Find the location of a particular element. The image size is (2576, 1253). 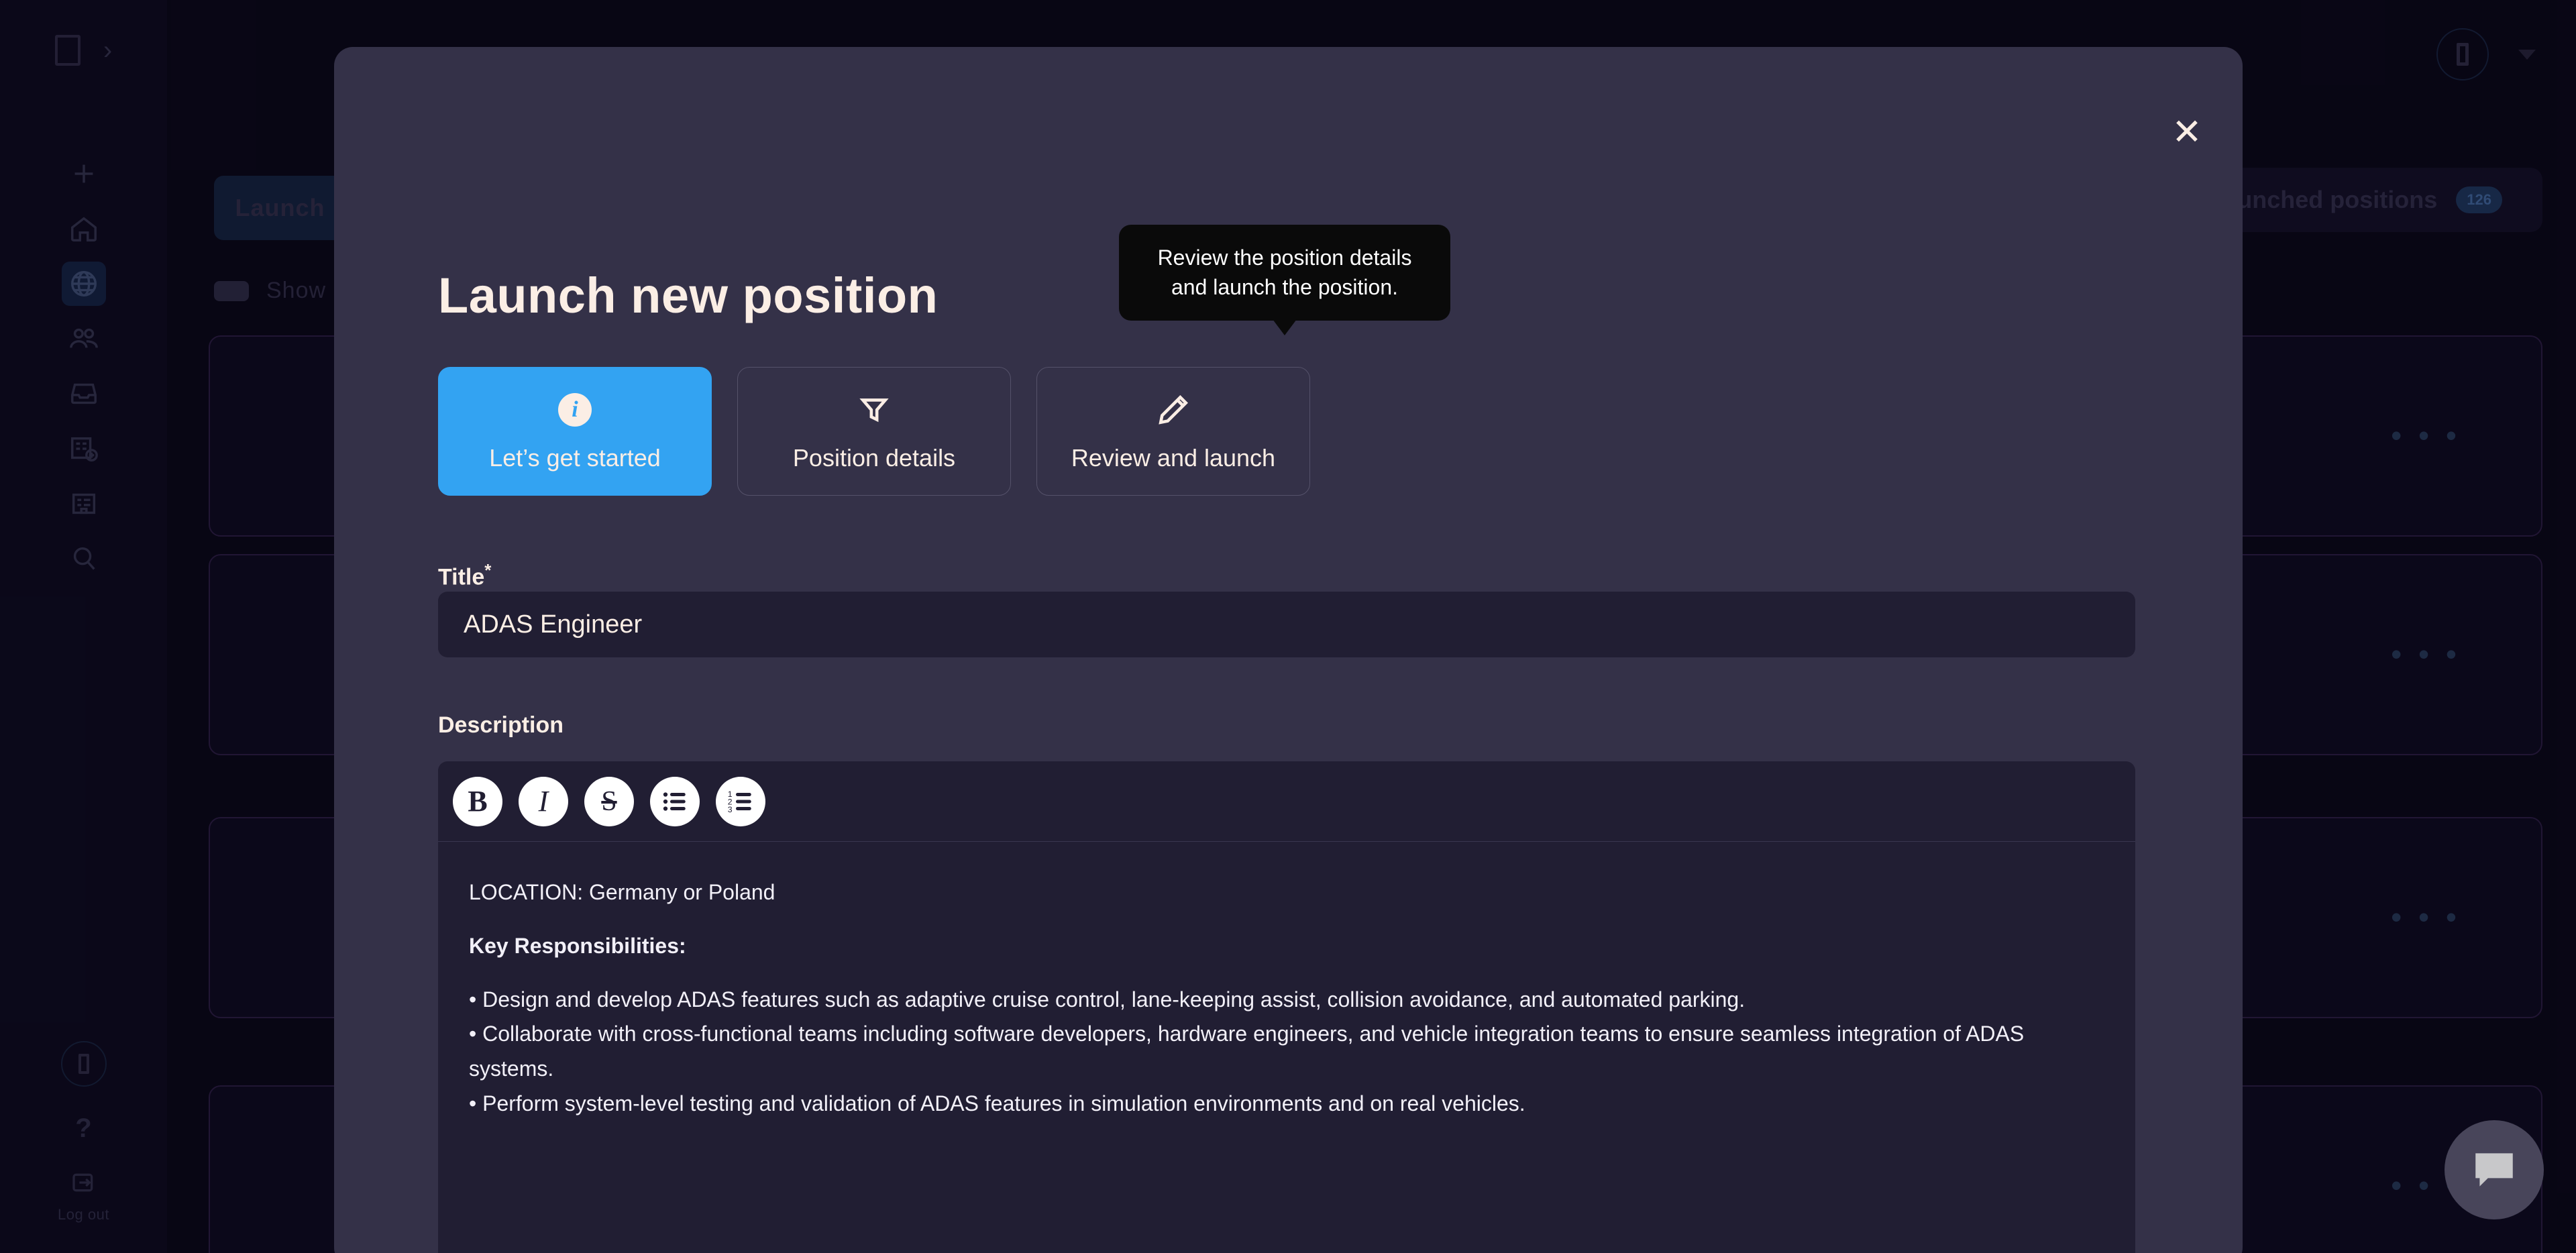

numbered-list-button: 123 is located at coordinates (740, 801).